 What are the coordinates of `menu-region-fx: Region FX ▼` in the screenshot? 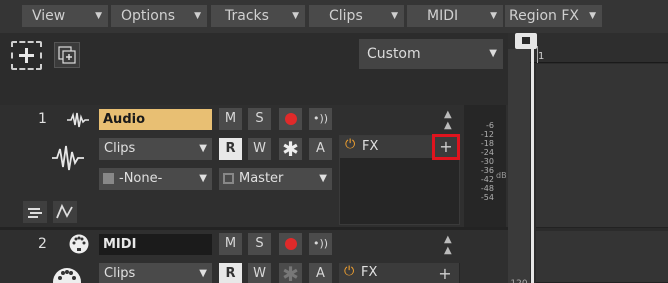 It's located at (553, 16).